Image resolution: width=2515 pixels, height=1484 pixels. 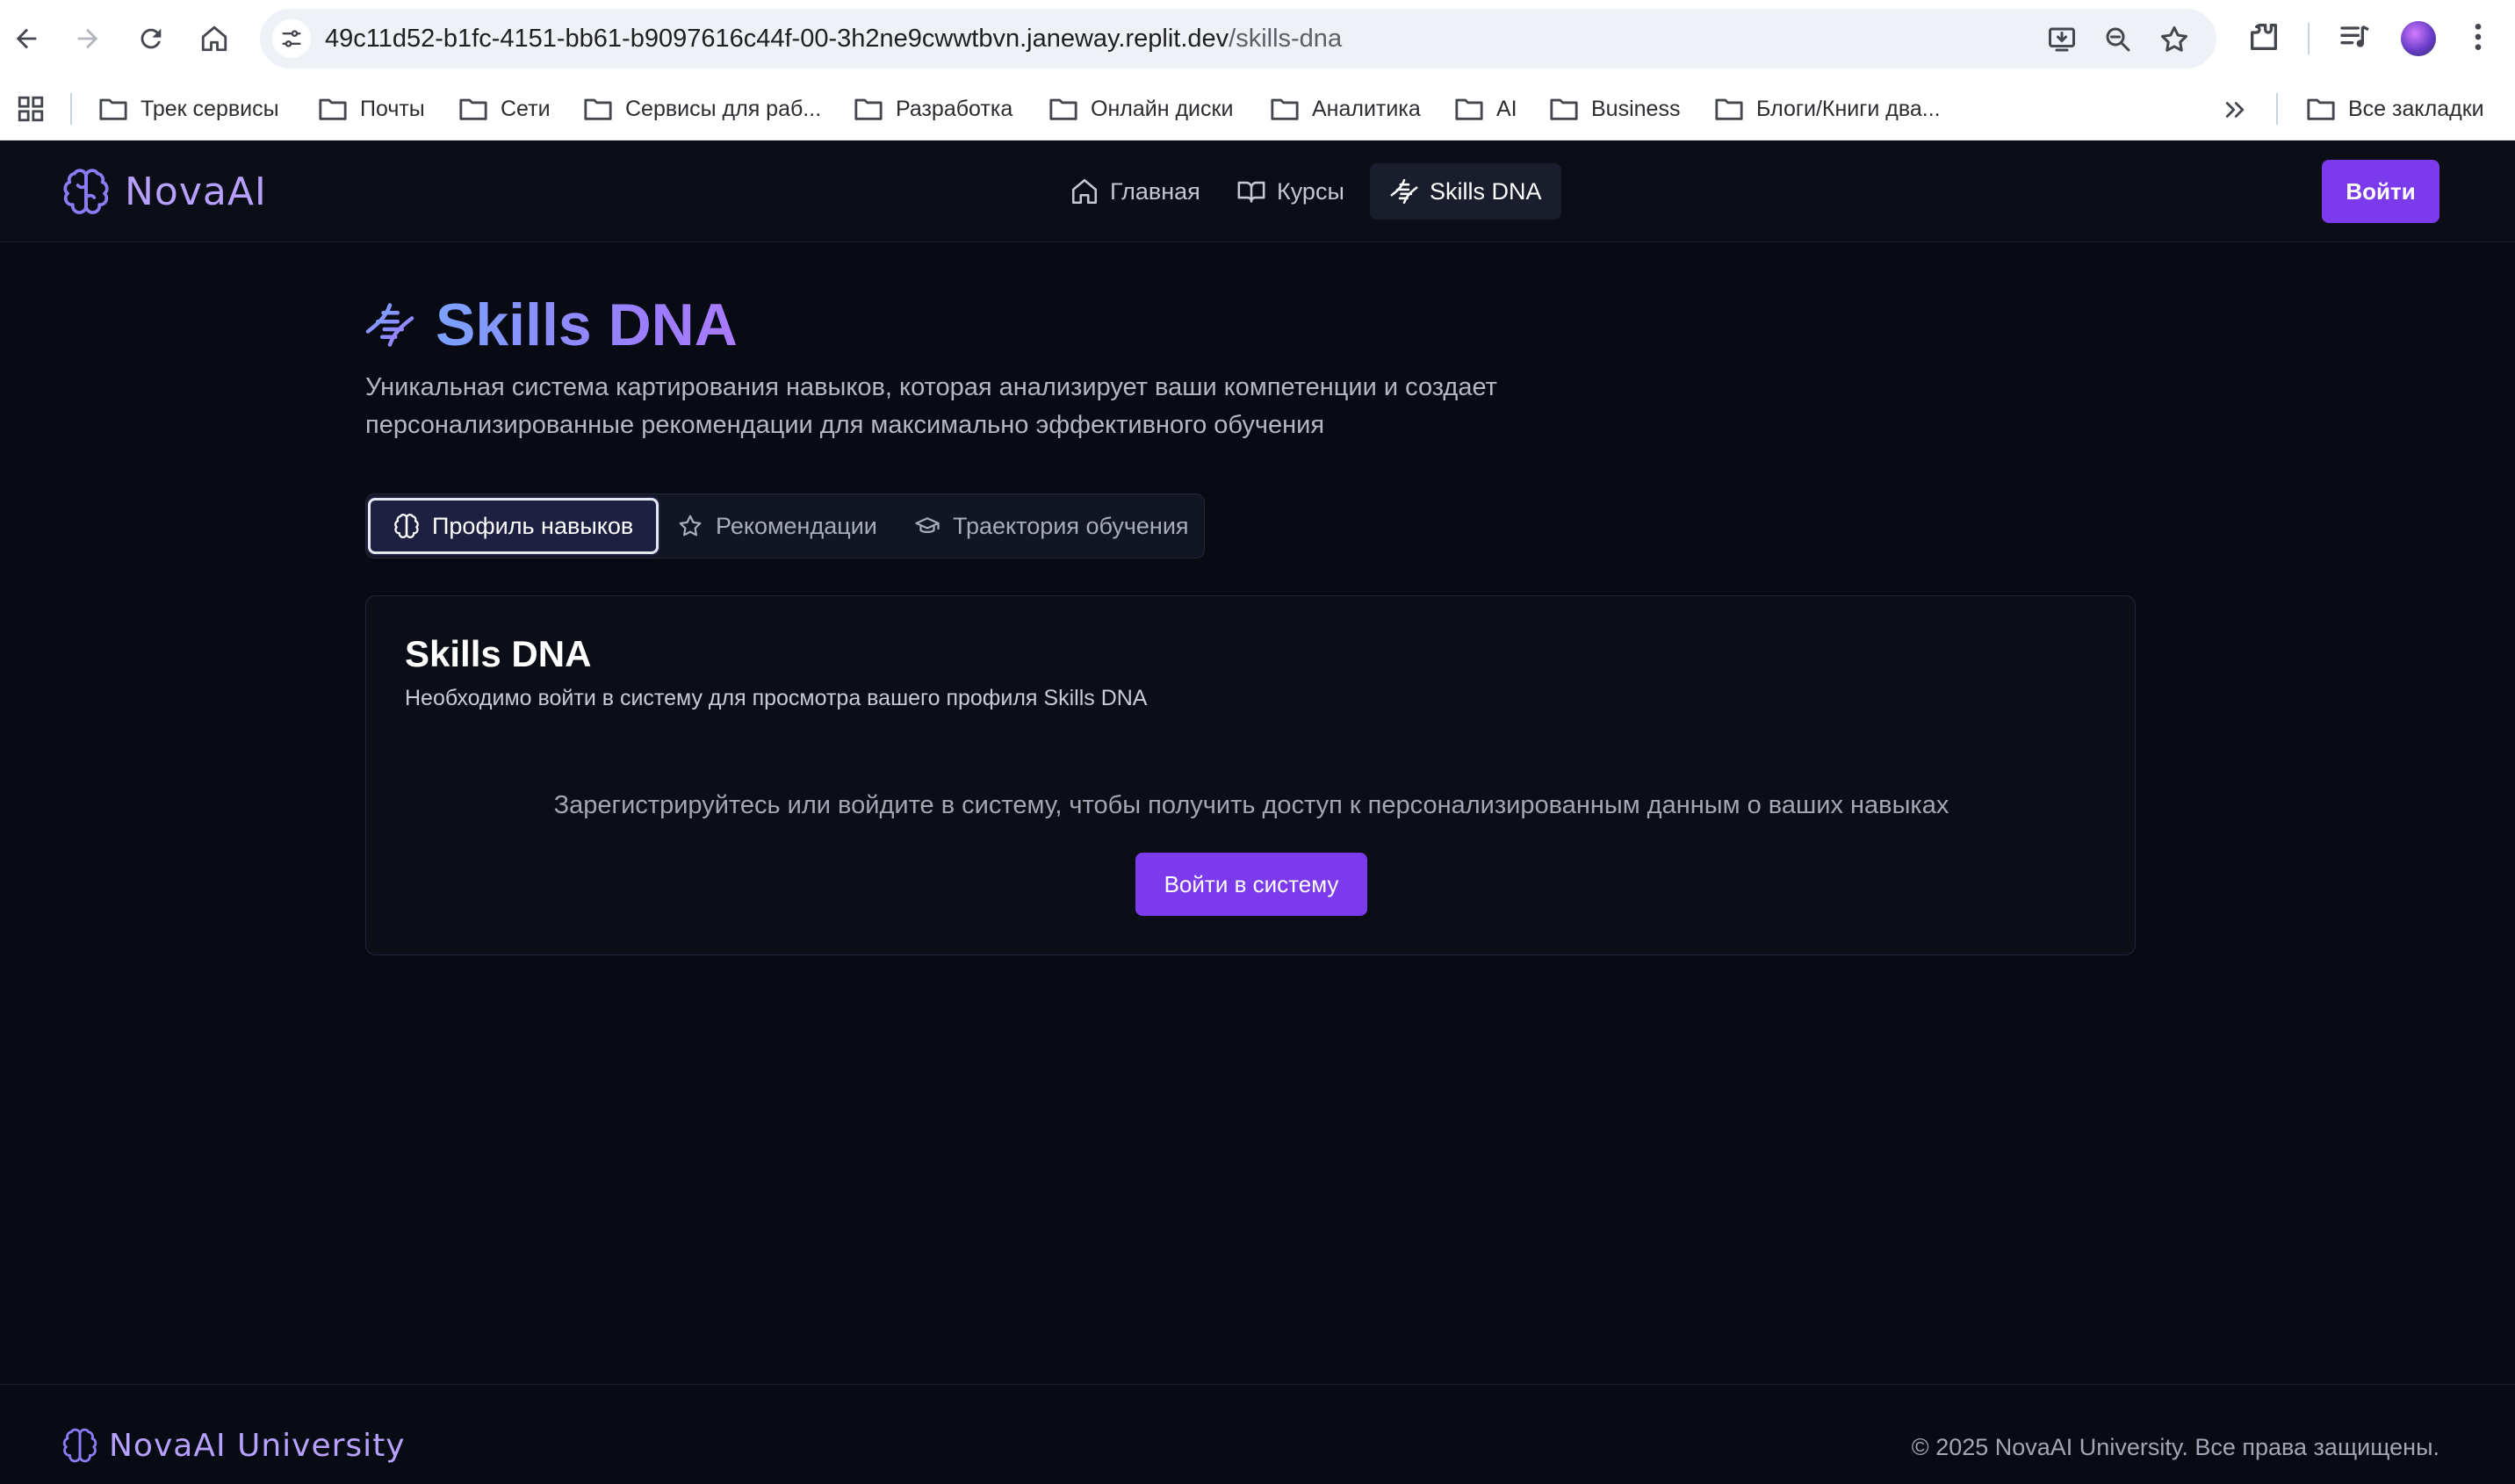 I want to click on url-path: /skills-dna, so click(x=1286, y=39).